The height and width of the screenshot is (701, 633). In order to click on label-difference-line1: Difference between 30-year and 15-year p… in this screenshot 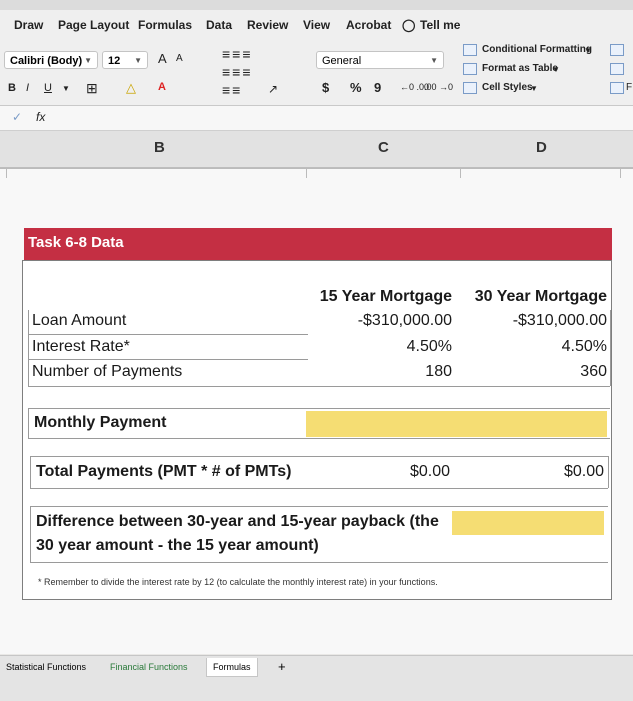, I will do `click(237, 522)`.